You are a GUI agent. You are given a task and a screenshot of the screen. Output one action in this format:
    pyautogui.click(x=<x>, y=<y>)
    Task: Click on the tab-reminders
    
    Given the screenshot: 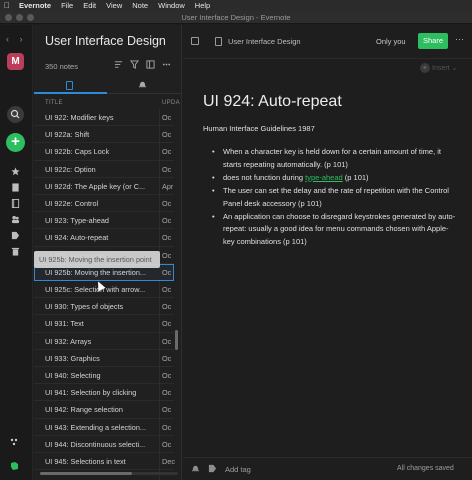 What is the action you would take?
    pyautogui.click(x=142, y=85)
    